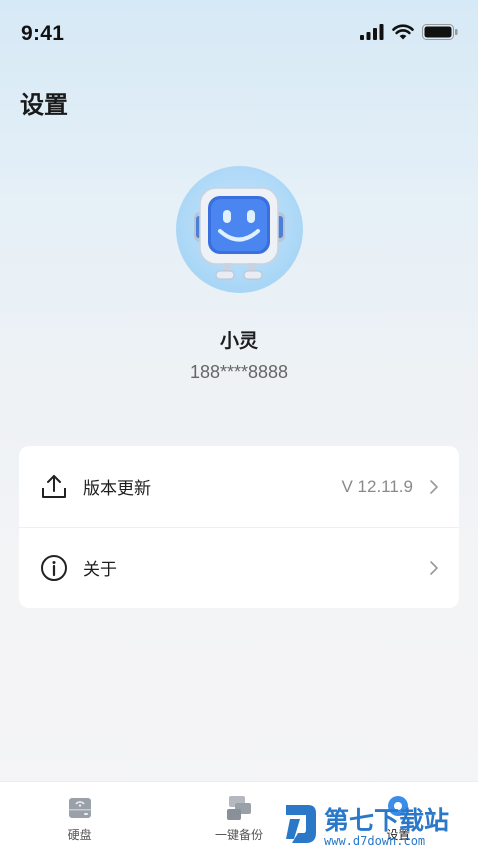  I want to click on version-value: V 12.11.9, so click(377, 486).